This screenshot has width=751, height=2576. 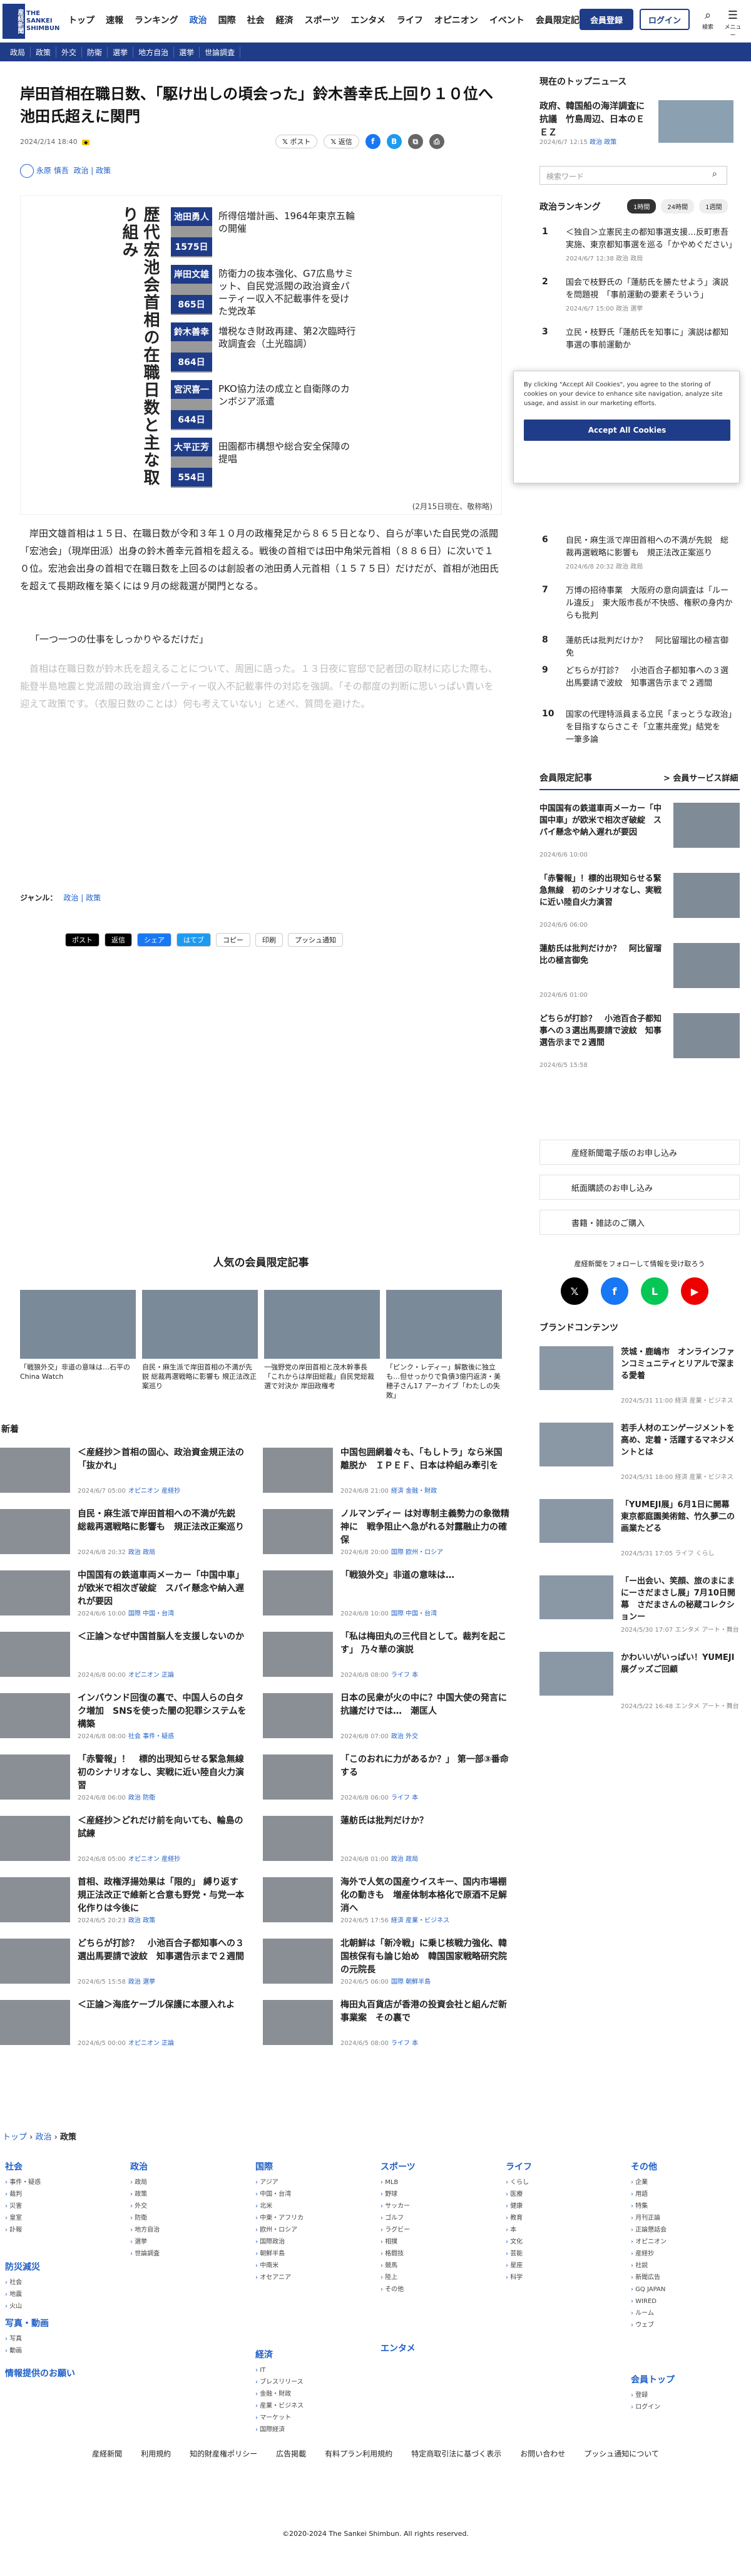 What do you see at coordinates (192, 2242) in the screenshot?
I see `footer-link: 選挙` at bounding box center [192, 2242].